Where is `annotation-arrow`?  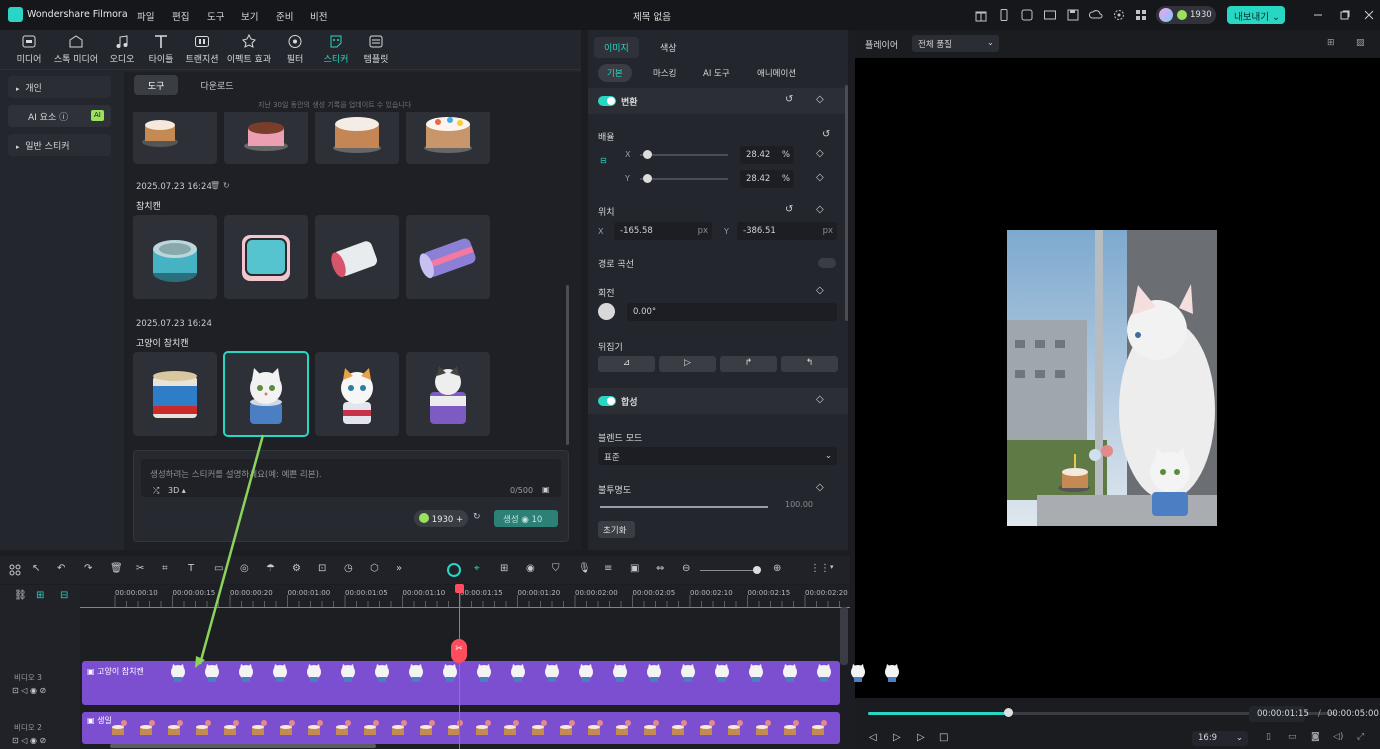
annotation-arrow is located at coordinates (230, 551).